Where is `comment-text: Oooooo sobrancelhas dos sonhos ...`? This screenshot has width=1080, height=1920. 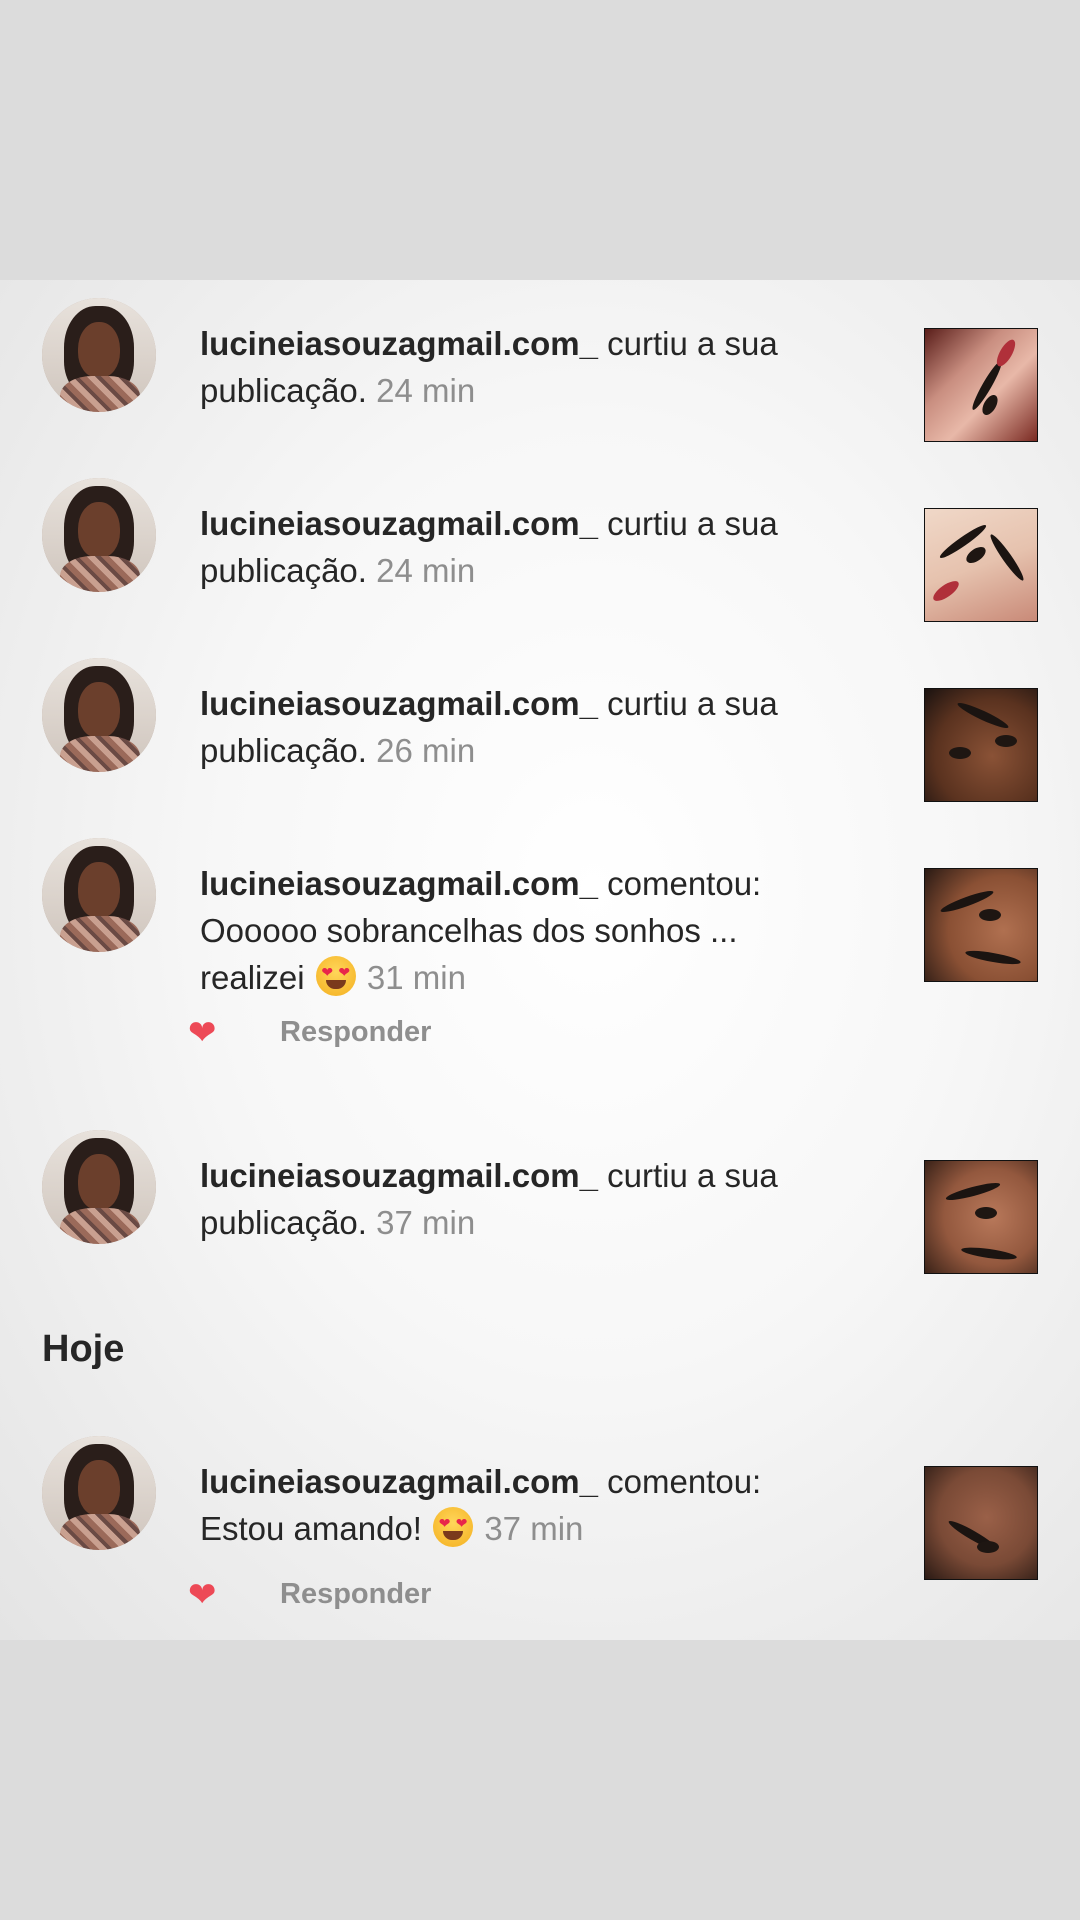
comment-text: Oooooo sobrancelhas dos sonhos ... is located at coordinates (469, 930).